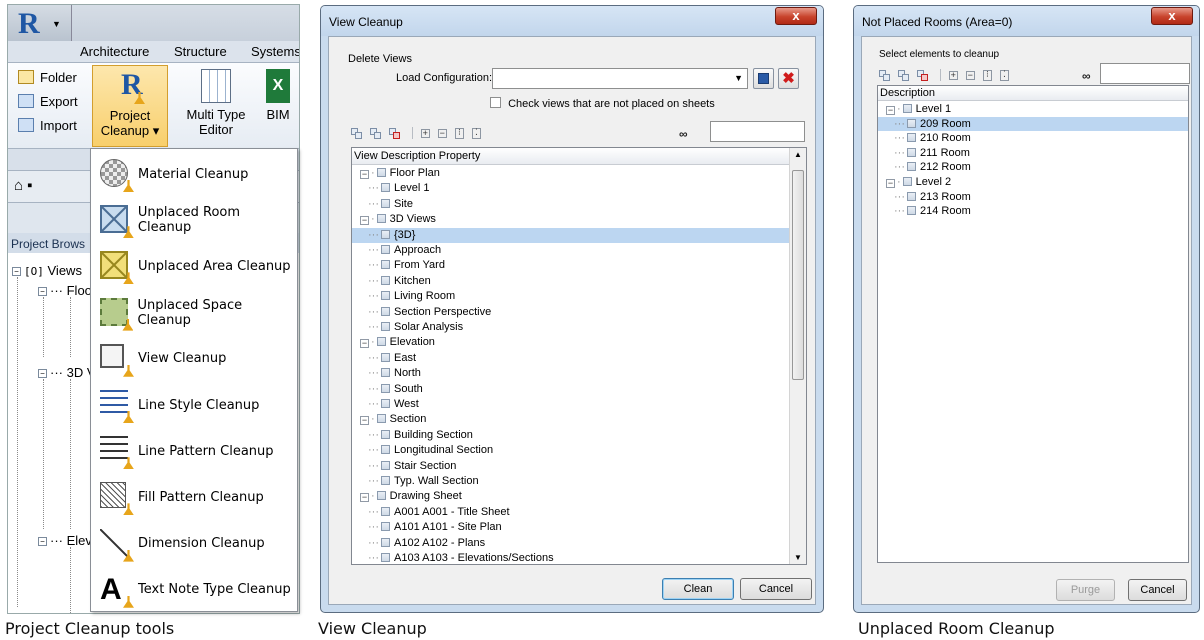 Image resolution: width=1204 pixels, height=640 pixels. Describe the element at coordinates (1033, 197) in the screenshot. I see `tree-item-row: ··· 213 Room` at that location.